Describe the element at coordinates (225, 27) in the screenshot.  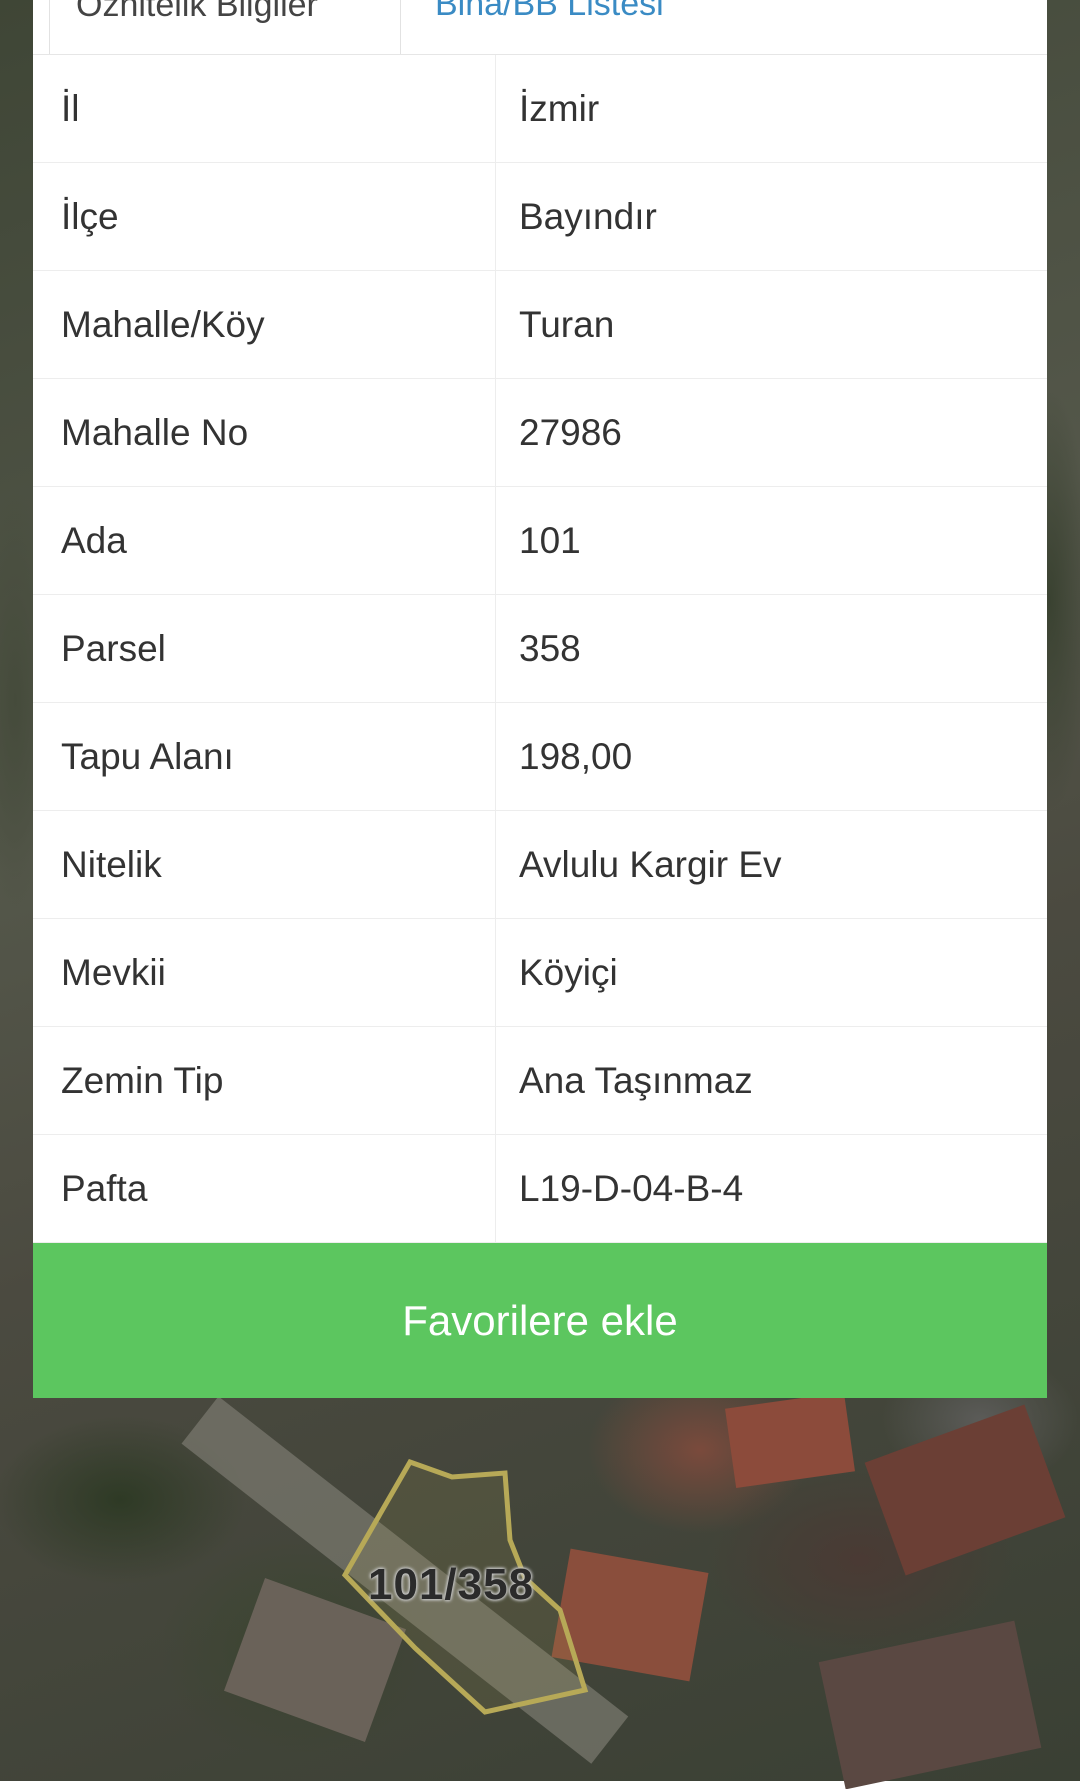
I see `tab-attribute-info: Öznitelik Bilgiler` at that location.